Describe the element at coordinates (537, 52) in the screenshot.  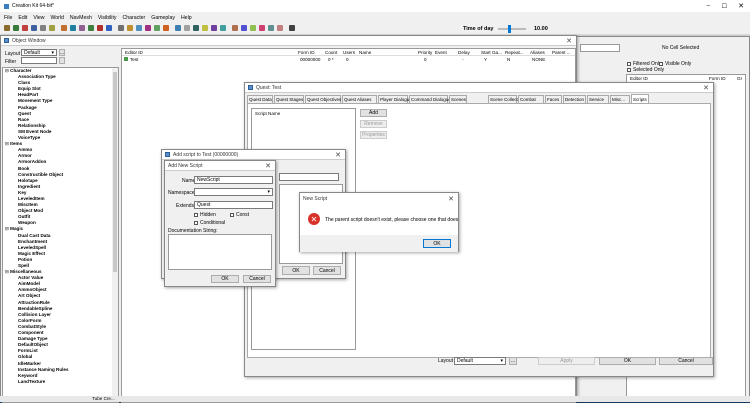
I see `column-header: Aliases` at that location.